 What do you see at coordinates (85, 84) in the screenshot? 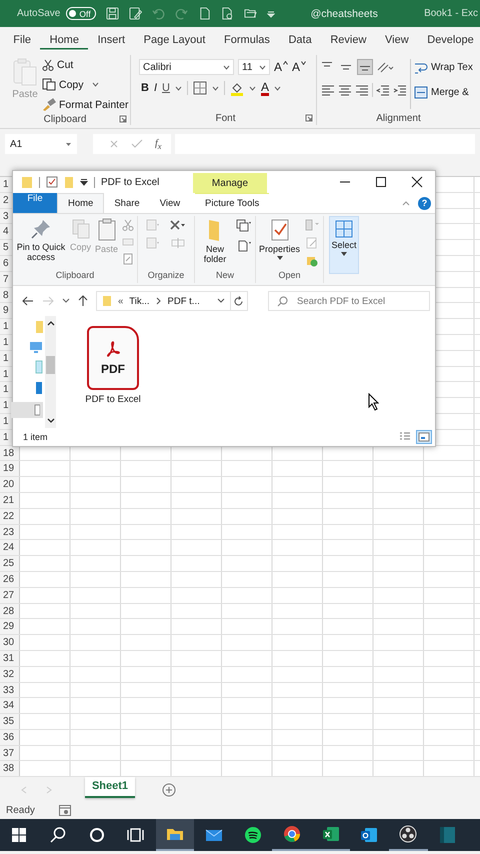
I see `copy-button: Copy` at bounding box center [85, 84].